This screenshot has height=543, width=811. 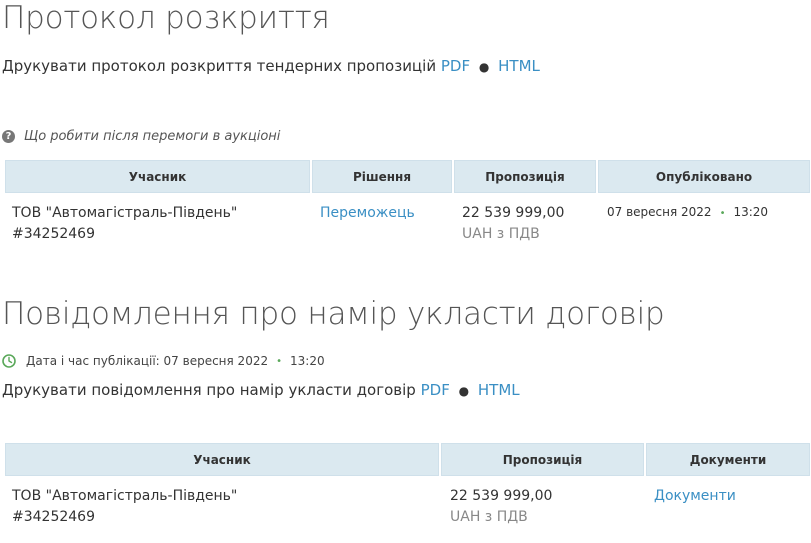 What do you see at coordinates (147, 361) in the screenshot?
I see `pub-date-label: Дата і час публікації: 07 вересня 2022` at bounding box center [147, 361].